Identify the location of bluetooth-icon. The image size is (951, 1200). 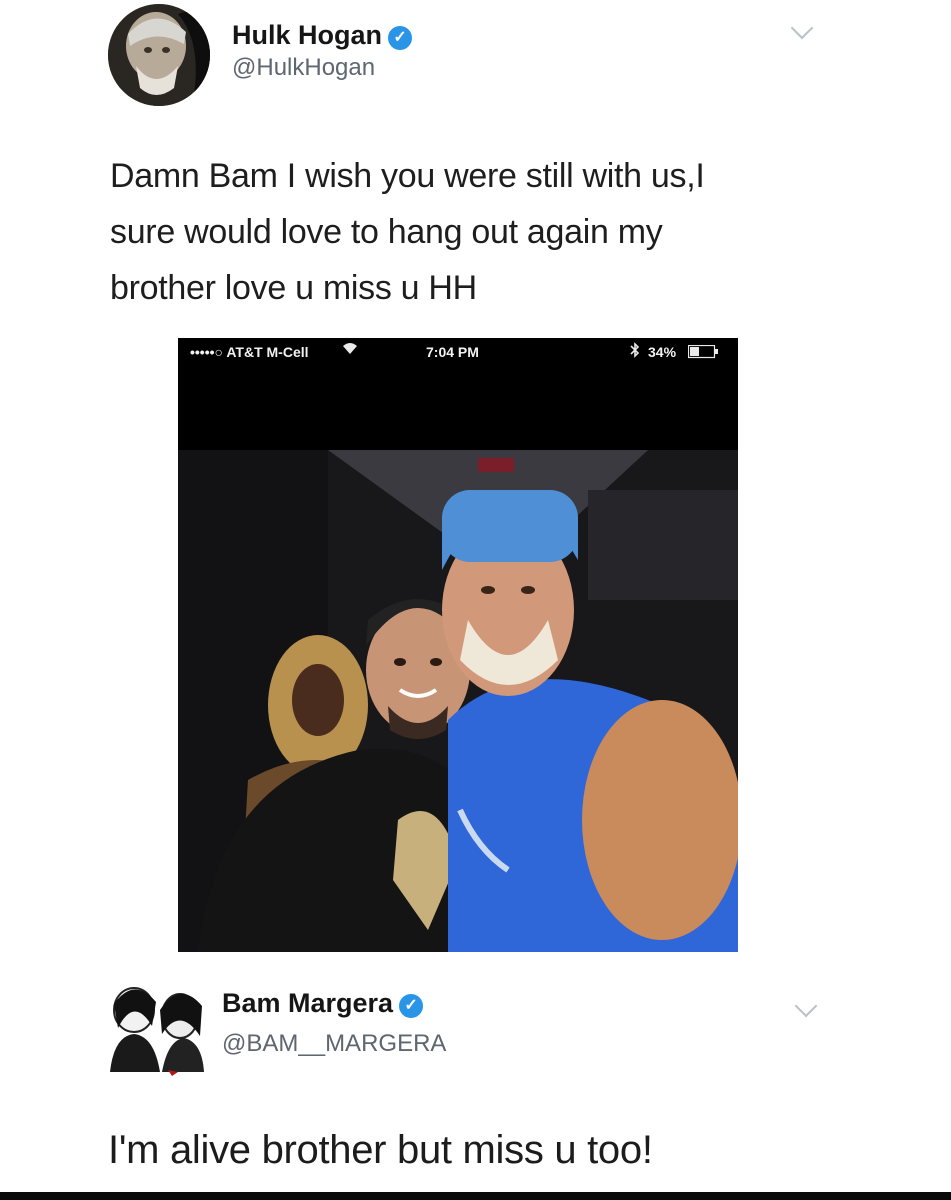
(635, 351).